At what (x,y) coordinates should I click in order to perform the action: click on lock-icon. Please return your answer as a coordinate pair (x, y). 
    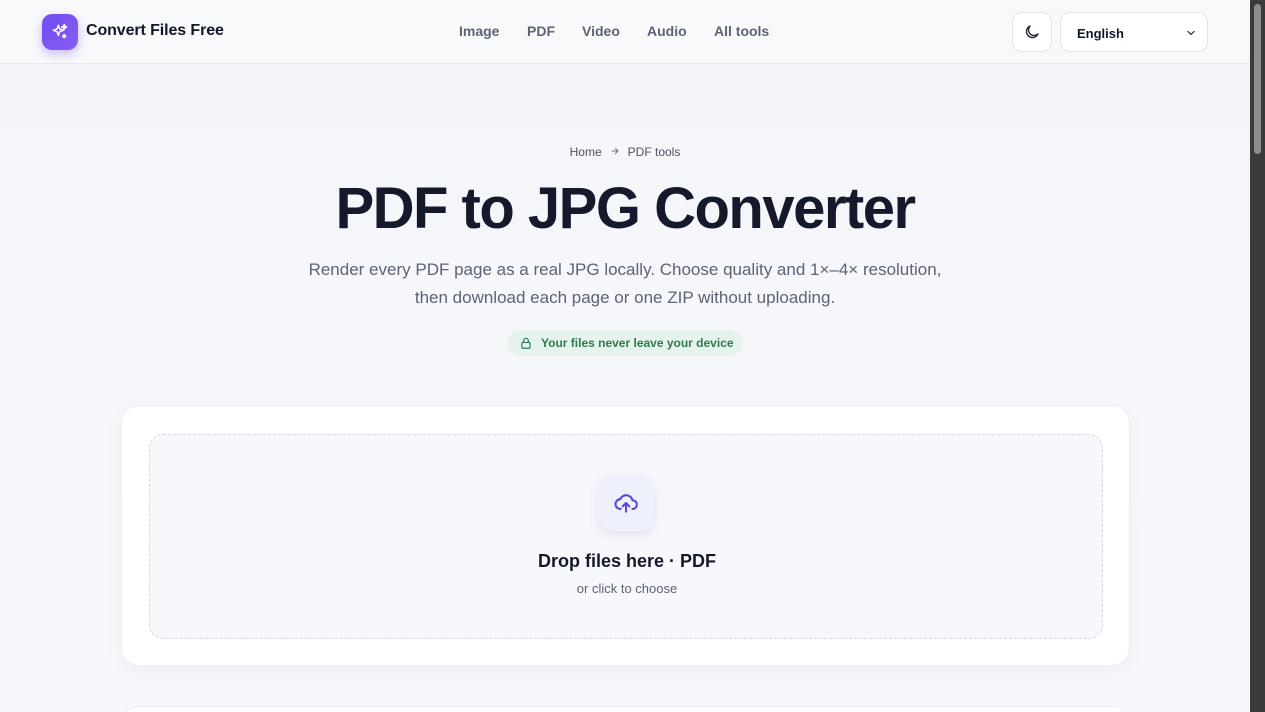
    Looking at the image, I should click on (526, 343).